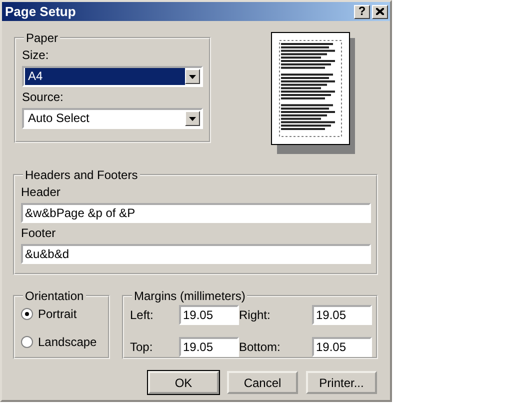  Describe the element at coordinates (196, 254) in the screenshot. I see `footer-input: &u&b&d` at that location.